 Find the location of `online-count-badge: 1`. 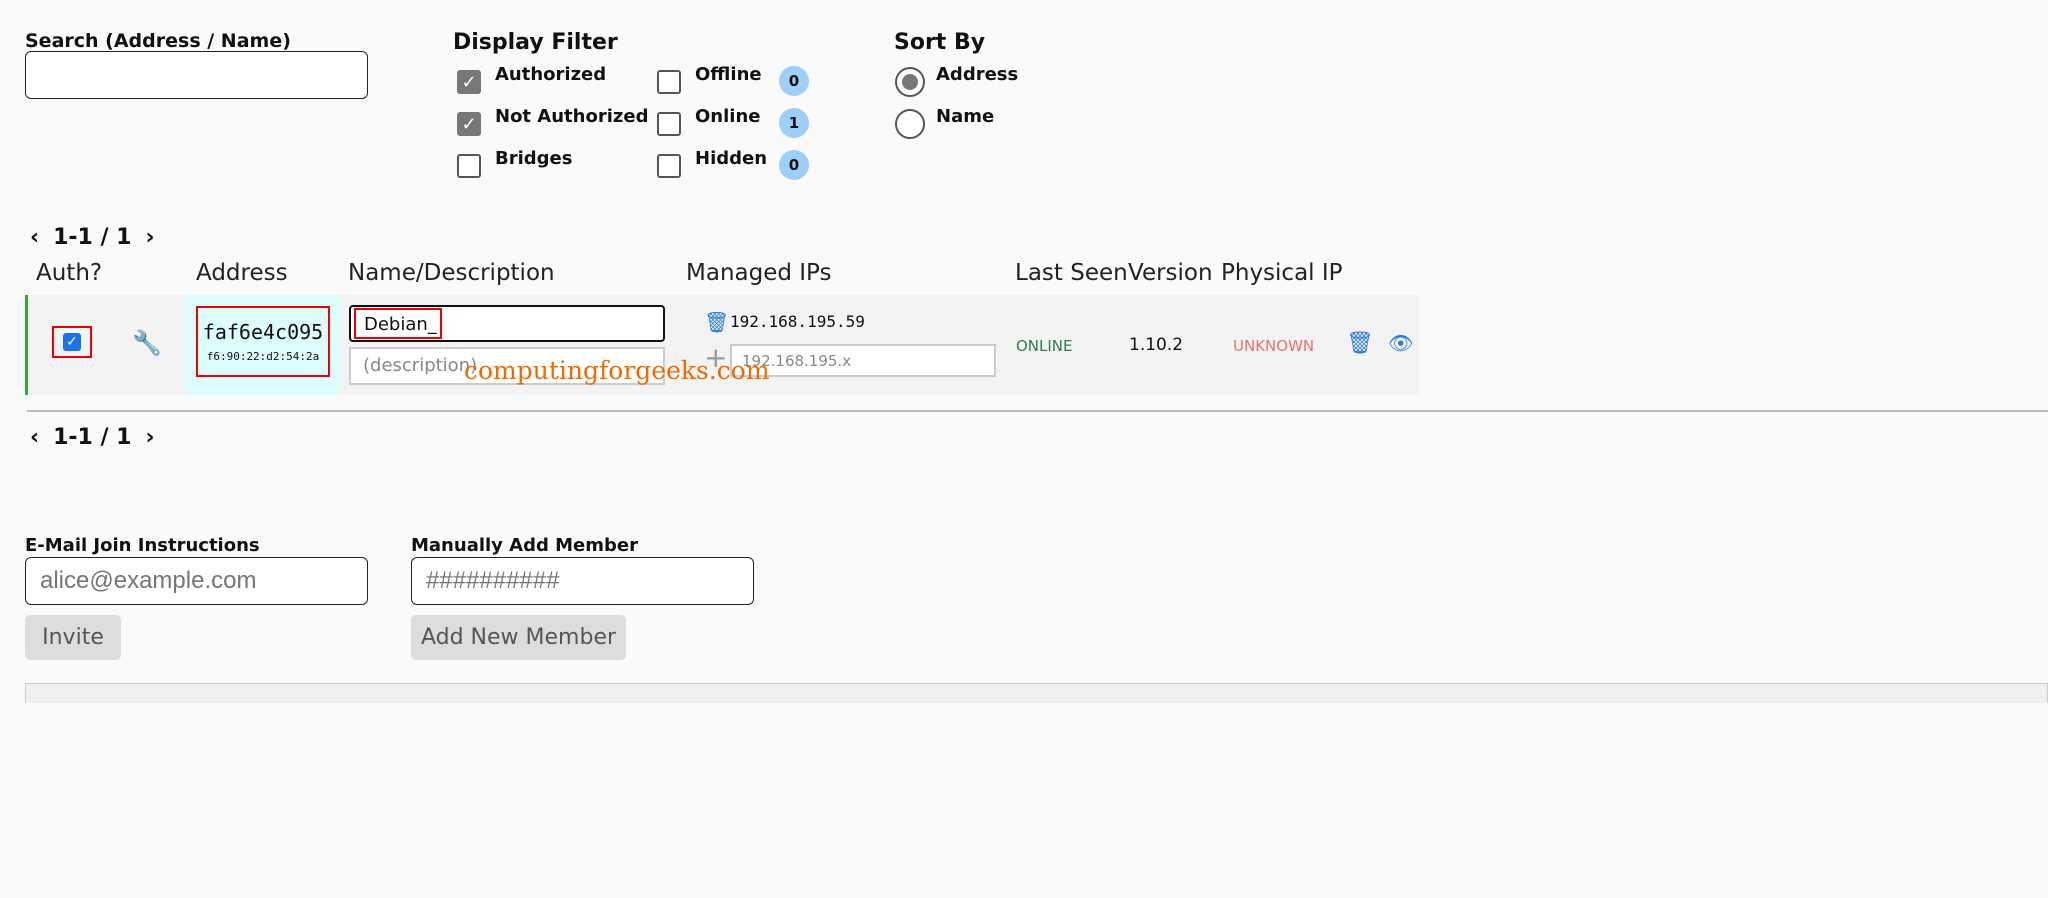

online-count-badge: 1 is located at coordinates (794, 123).